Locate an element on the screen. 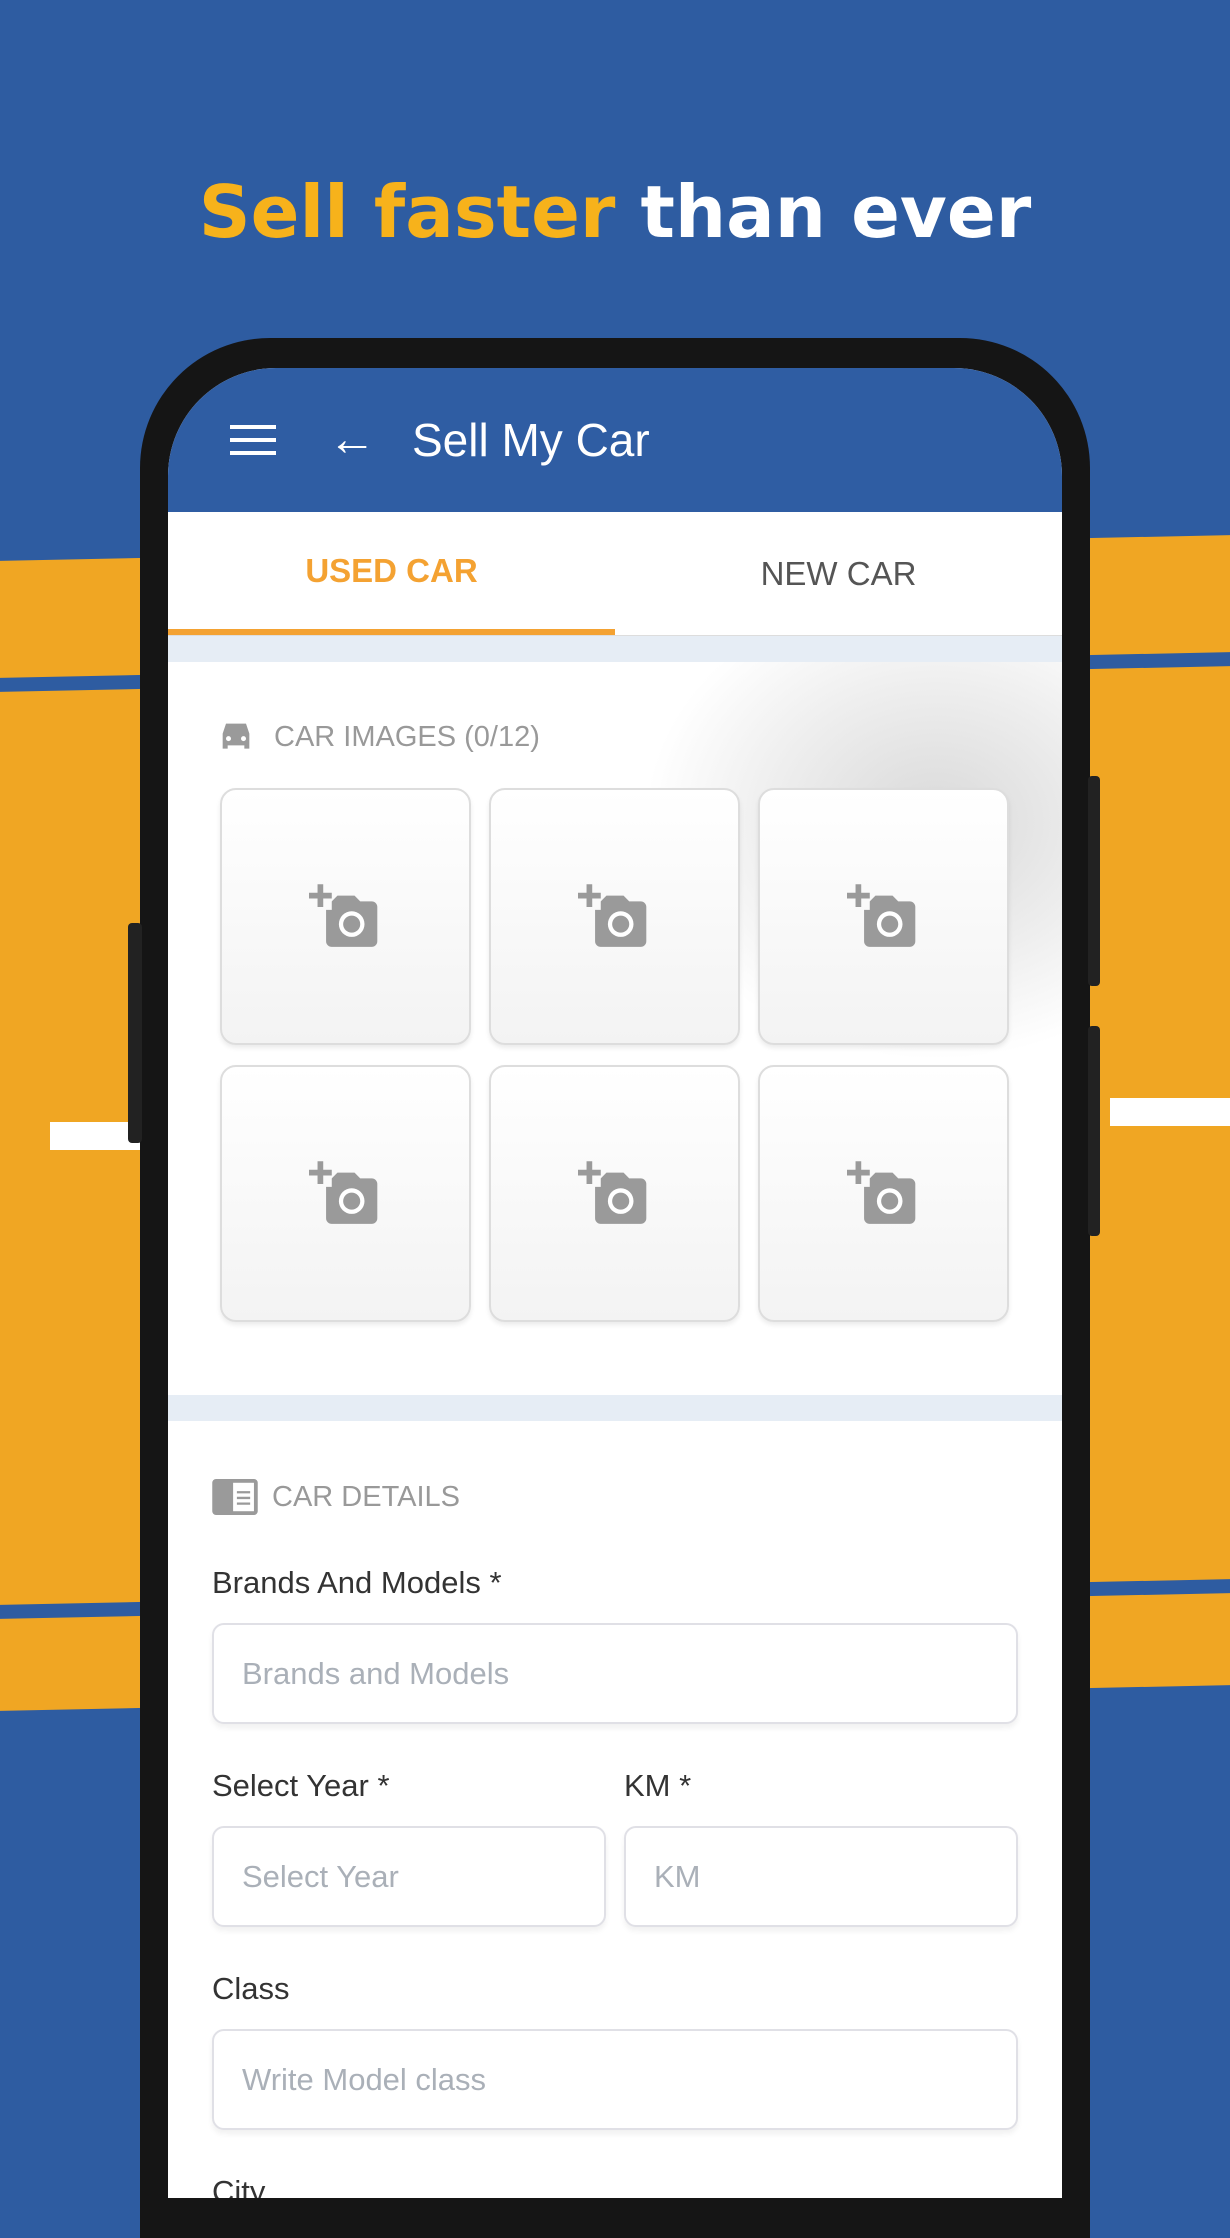 The image size is (1230, 2238). city-label: City is located at coordinates (239, 2186).